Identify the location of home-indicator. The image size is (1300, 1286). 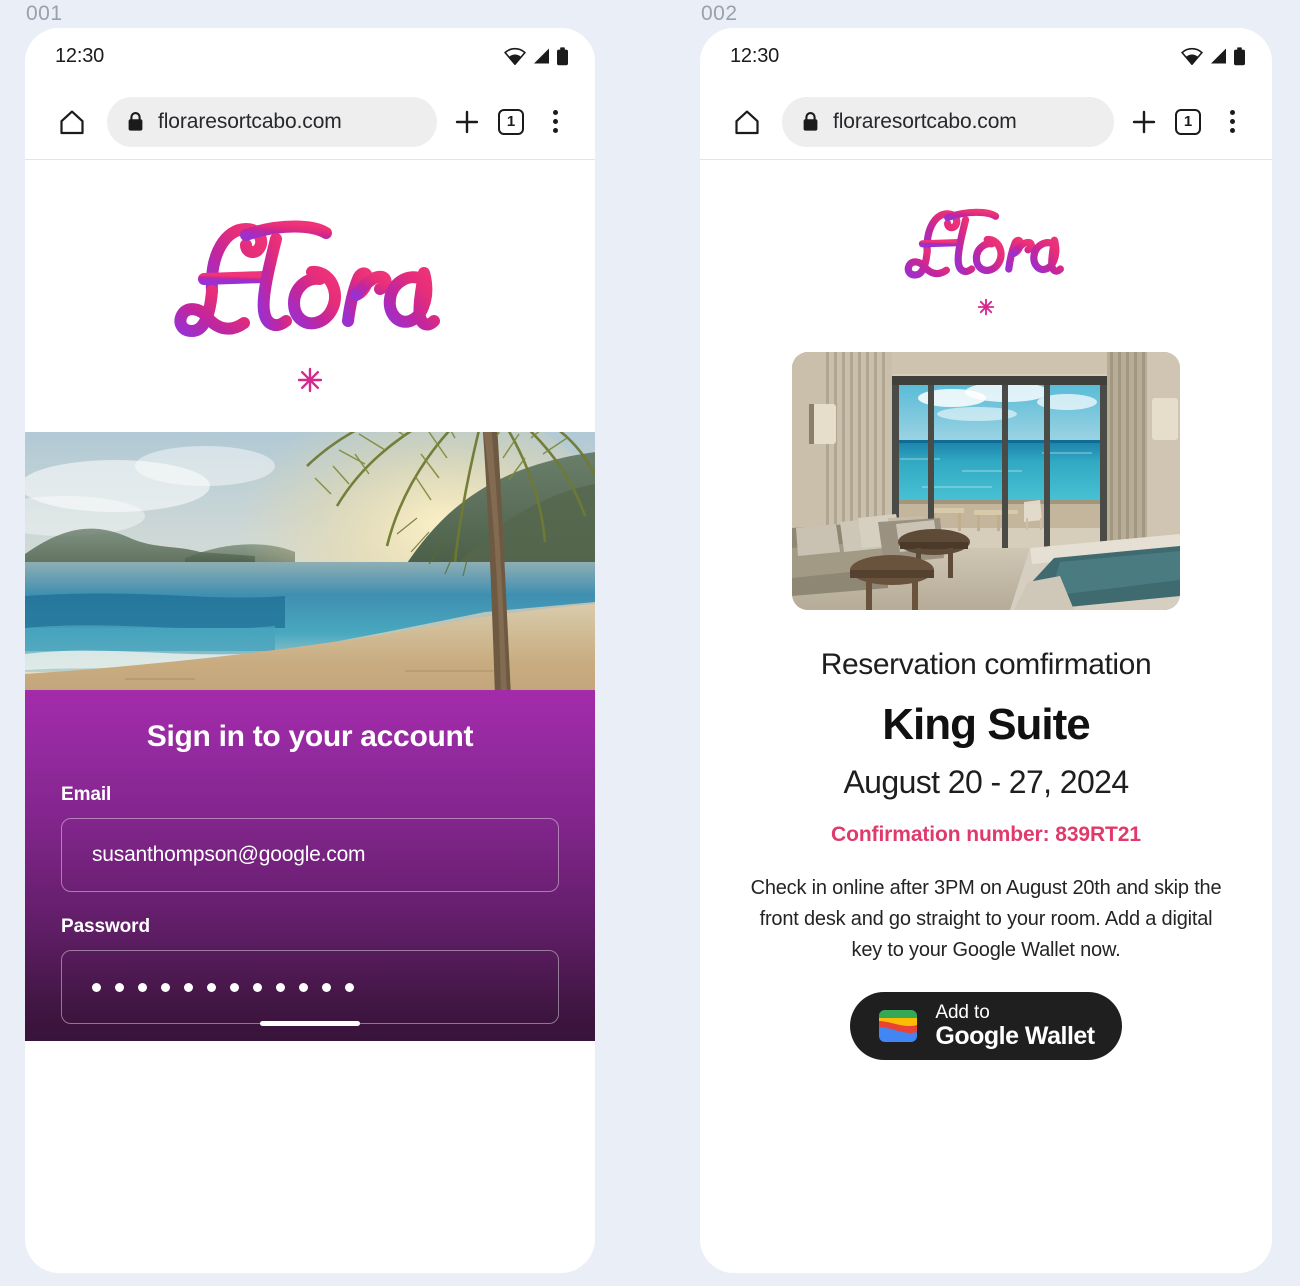
(310, 1023).